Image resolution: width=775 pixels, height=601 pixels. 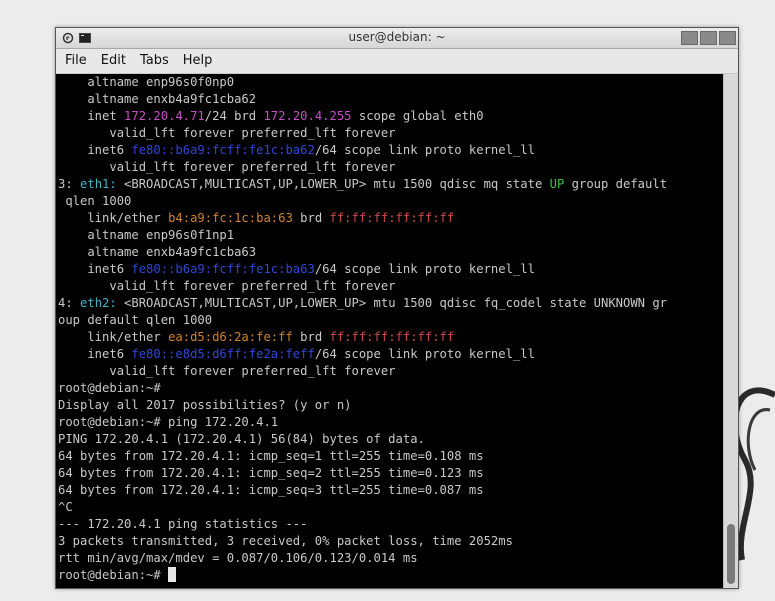 I want to click on terminal-text-segment: altname enxb4a9fc1cba62, so click(x=157, y=99).